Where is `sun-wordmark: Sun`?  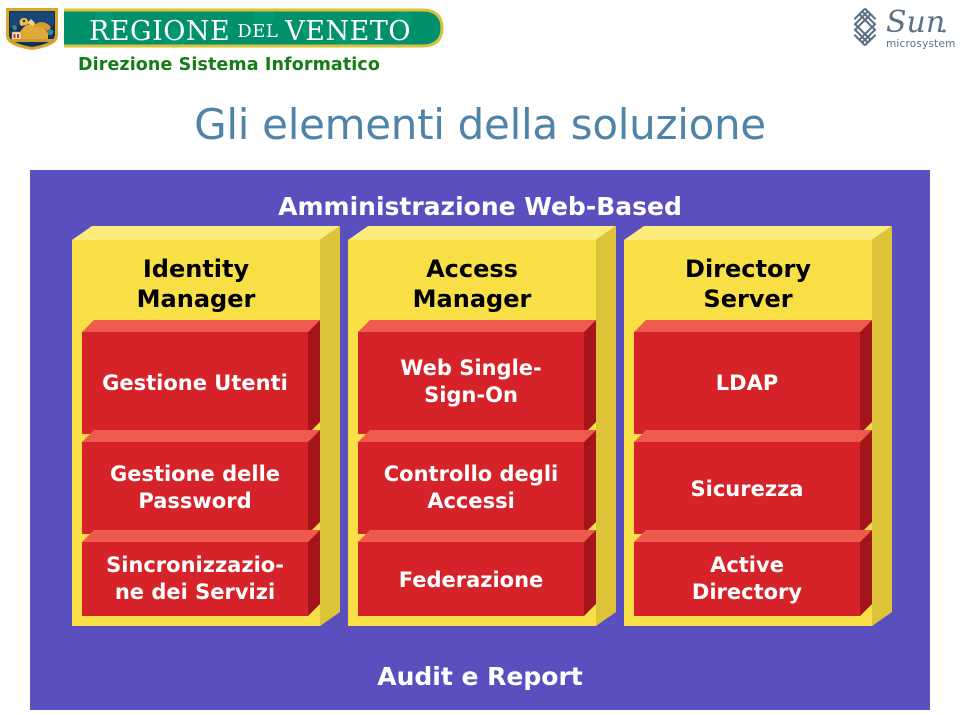 sun-wordmark: Sun is located at coordinates (915, 22).